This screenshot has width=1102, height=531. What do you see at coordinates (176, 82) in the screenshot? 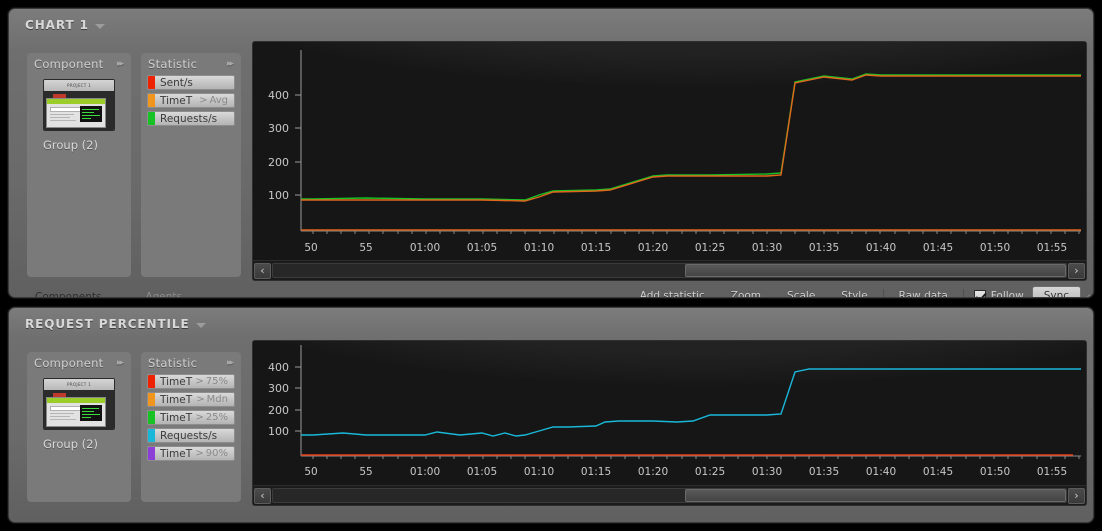
I see `statistic-name: Sent/s` at bounding box center [176, 82].